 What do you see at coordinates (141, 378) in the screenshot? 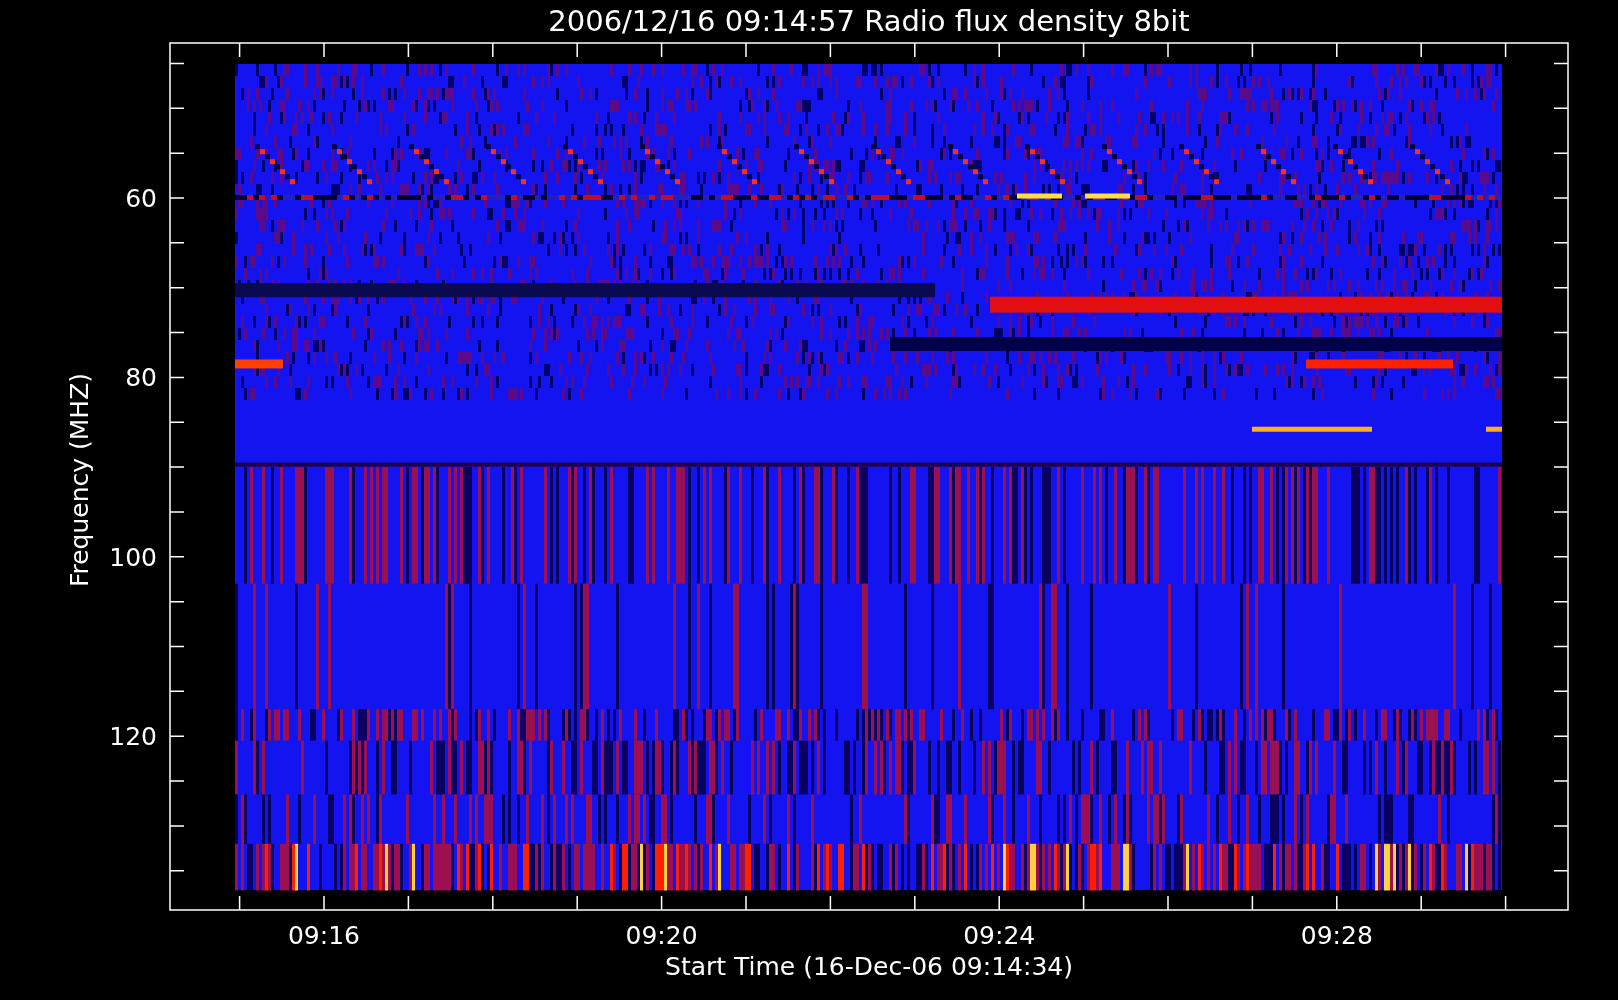
I see `y-tick-label: 80` at bounding box center [141, 378].